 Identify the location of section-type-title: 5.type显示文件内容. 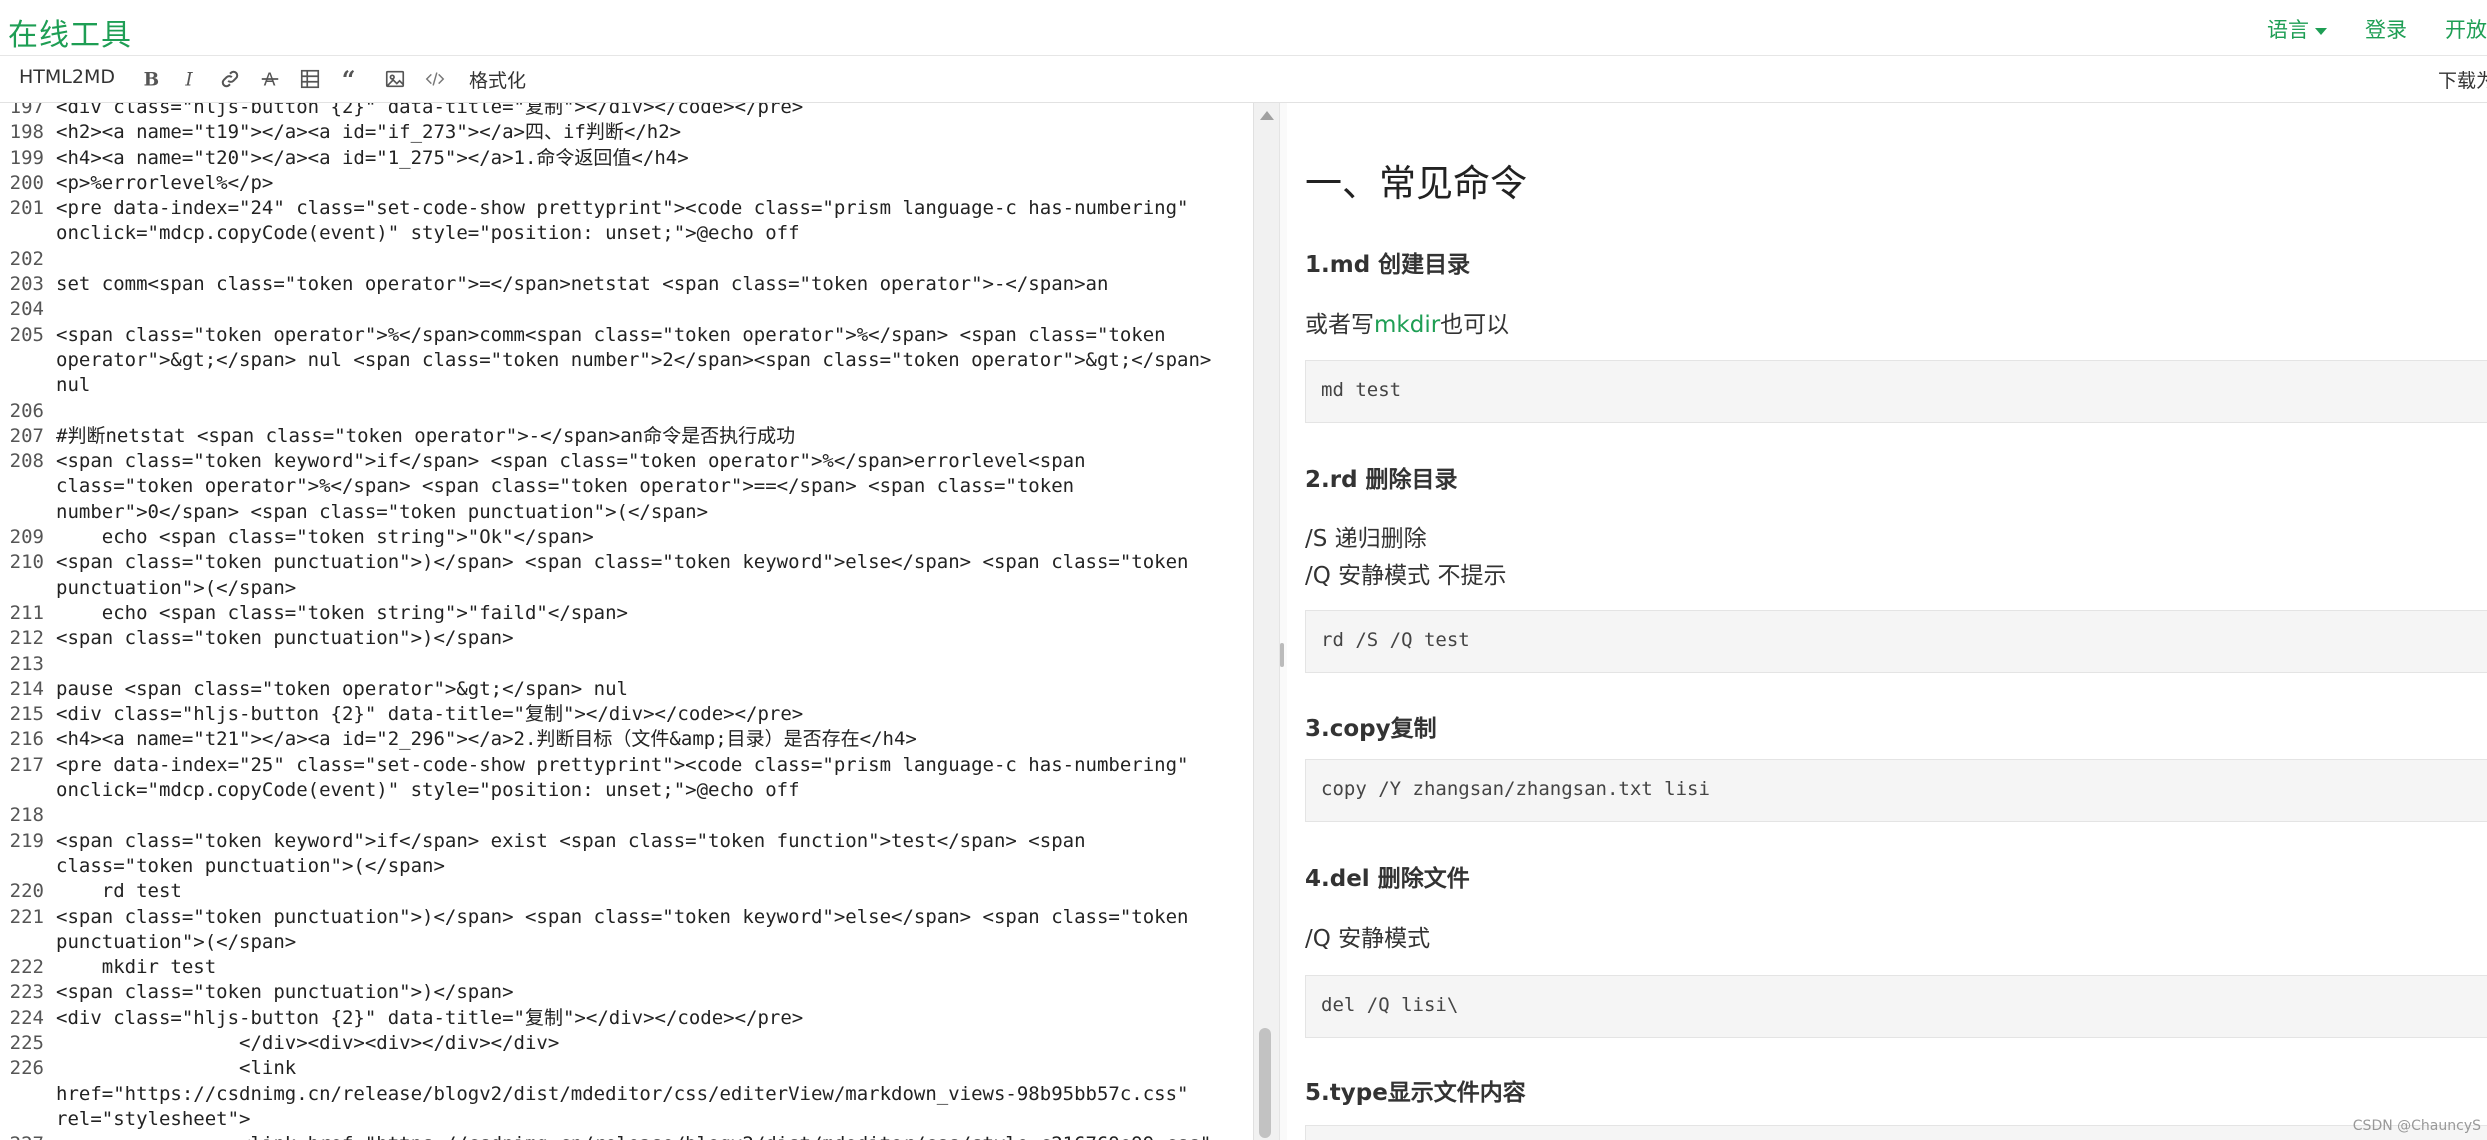
(1415, 1093).